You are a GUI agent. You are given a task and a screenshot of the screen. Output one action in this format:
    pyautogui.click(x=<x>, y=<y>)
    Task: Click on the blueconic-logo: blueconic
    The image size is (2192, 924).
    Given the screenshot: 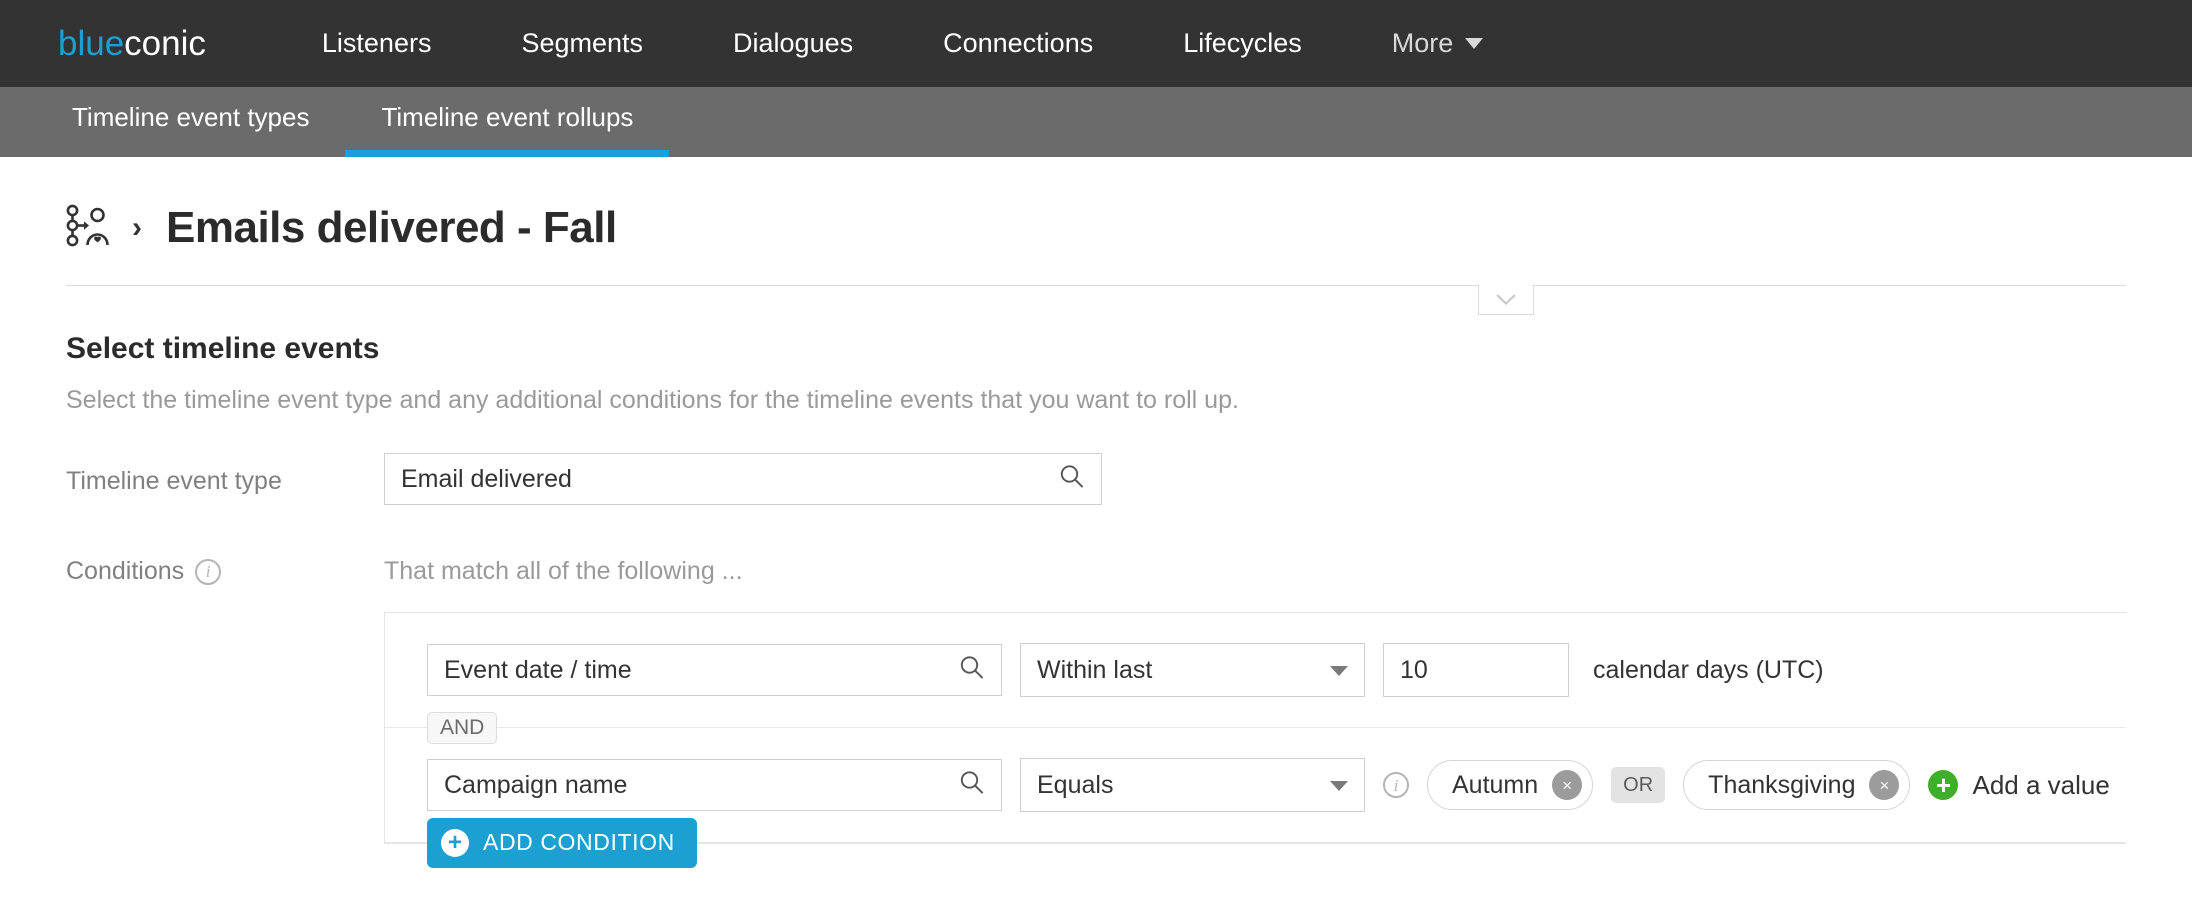 What is the action you would take?
    pyautogui.click(x=132, y=44)
    